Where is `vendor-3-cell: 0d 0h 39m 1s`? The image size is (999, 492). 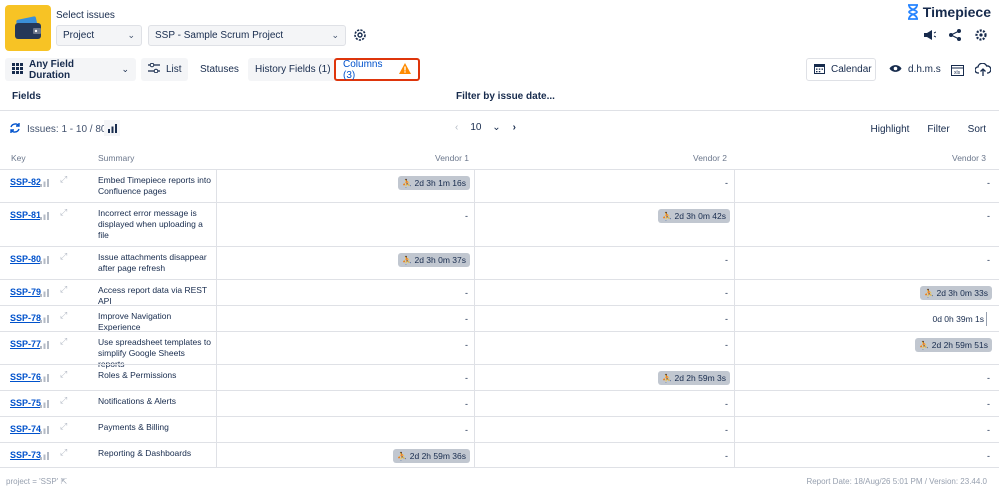
vendor-3-cell: 0d 0h 39m 1s is located at coordinates (865, 318).